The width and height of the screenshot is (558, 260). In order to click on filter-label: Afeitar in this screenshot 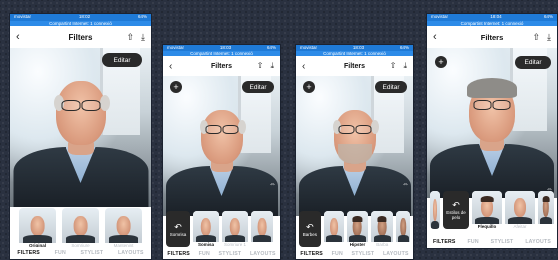, I will do `click(520, 226)`.